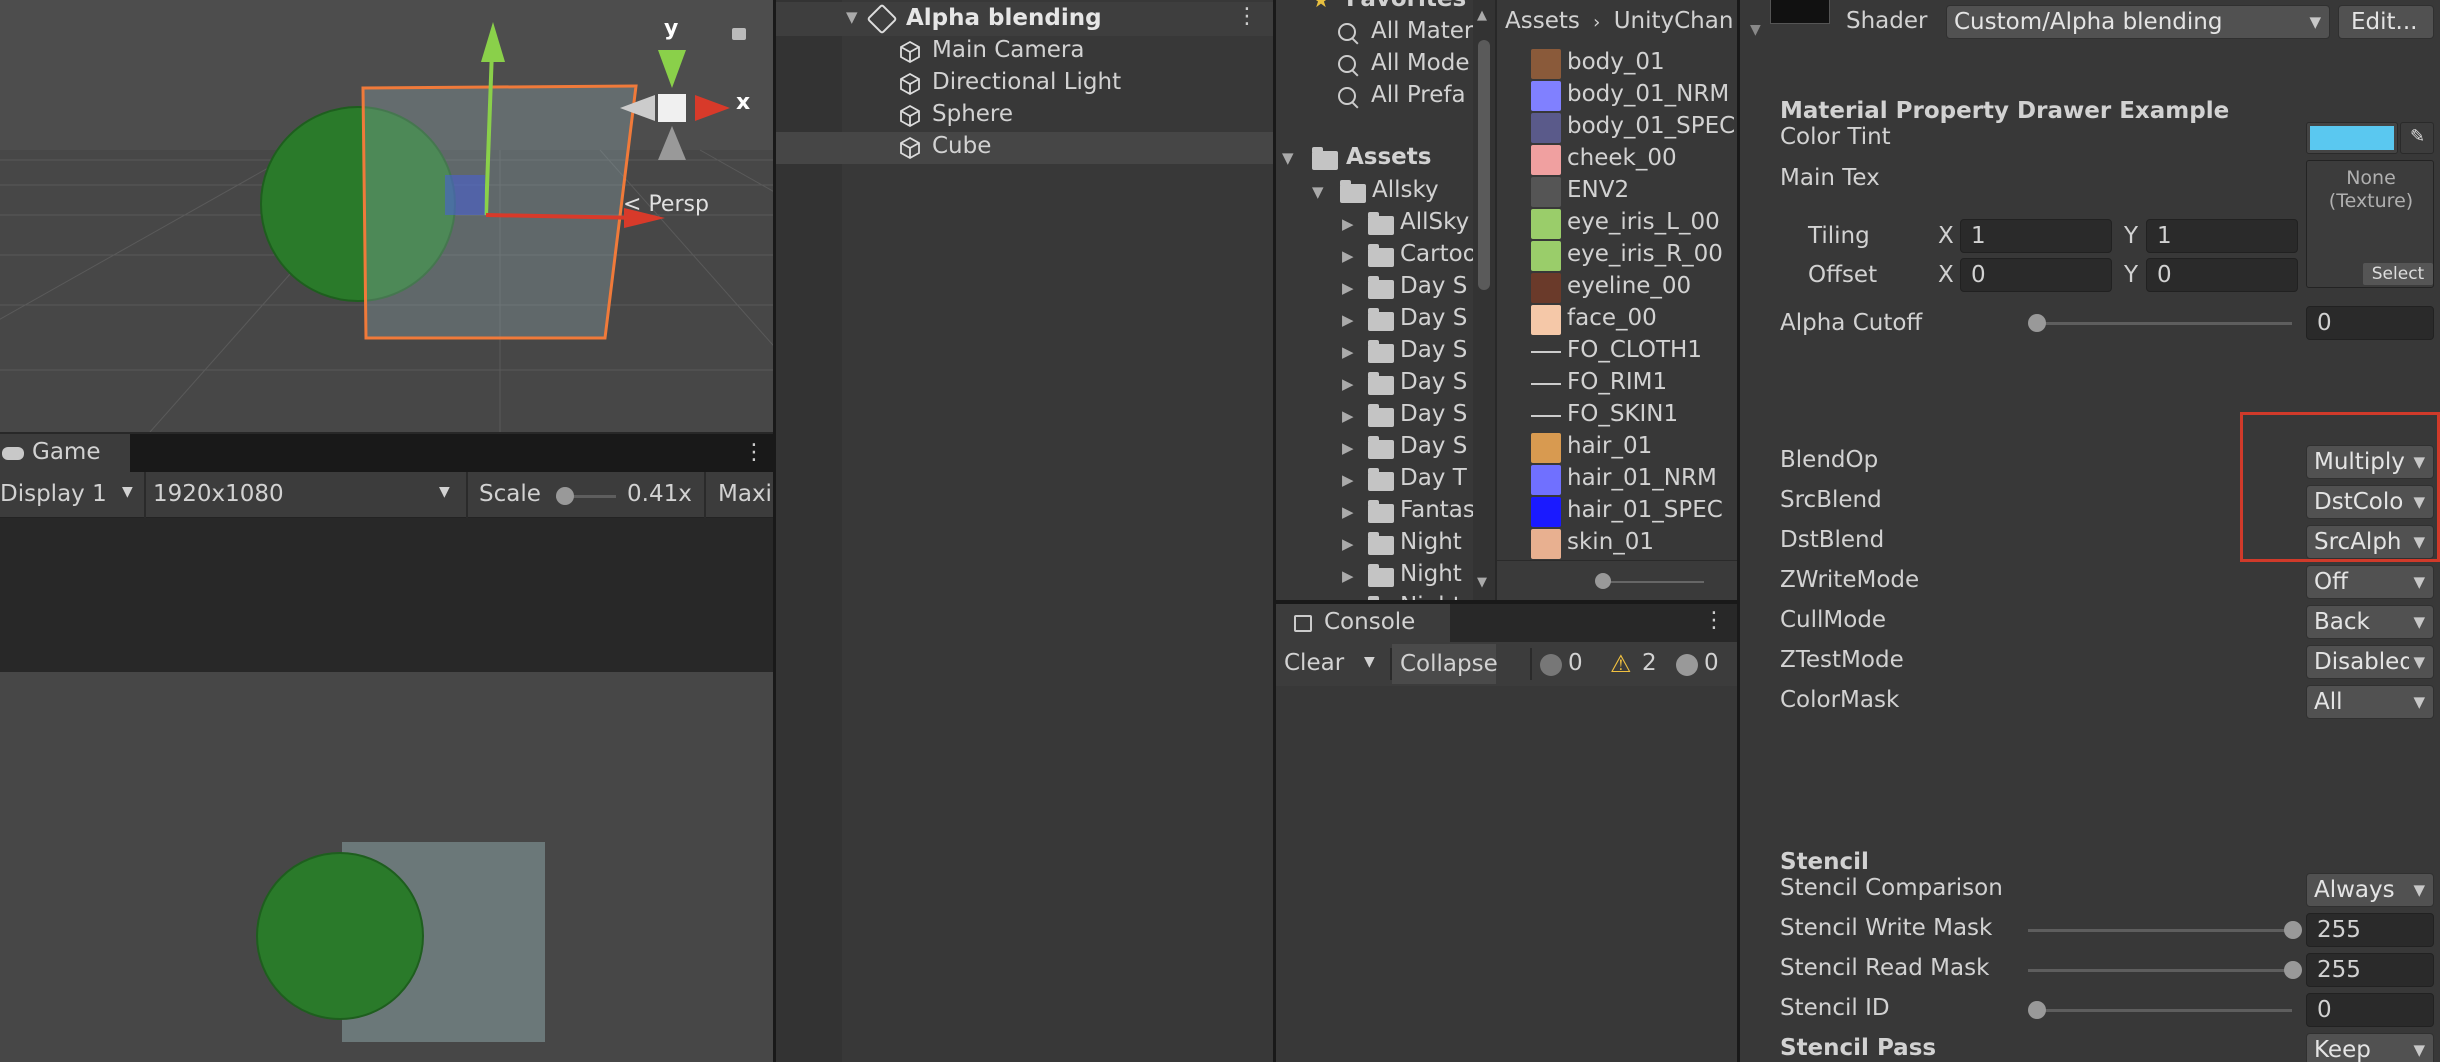 The height and width of the screenshot is (1062, 2440). I want to click on persp-label: < Persp, so click(666, 204).